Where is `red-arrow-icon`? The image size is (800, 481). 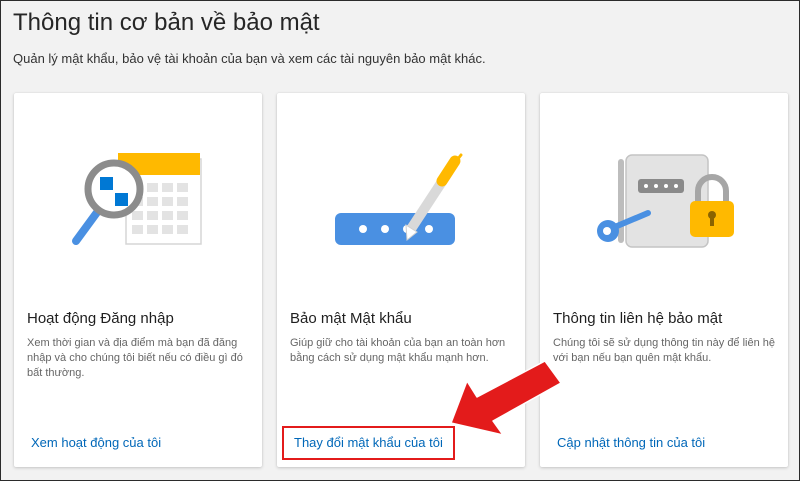 red-arrow-icon is located at coordinates (506, 398).